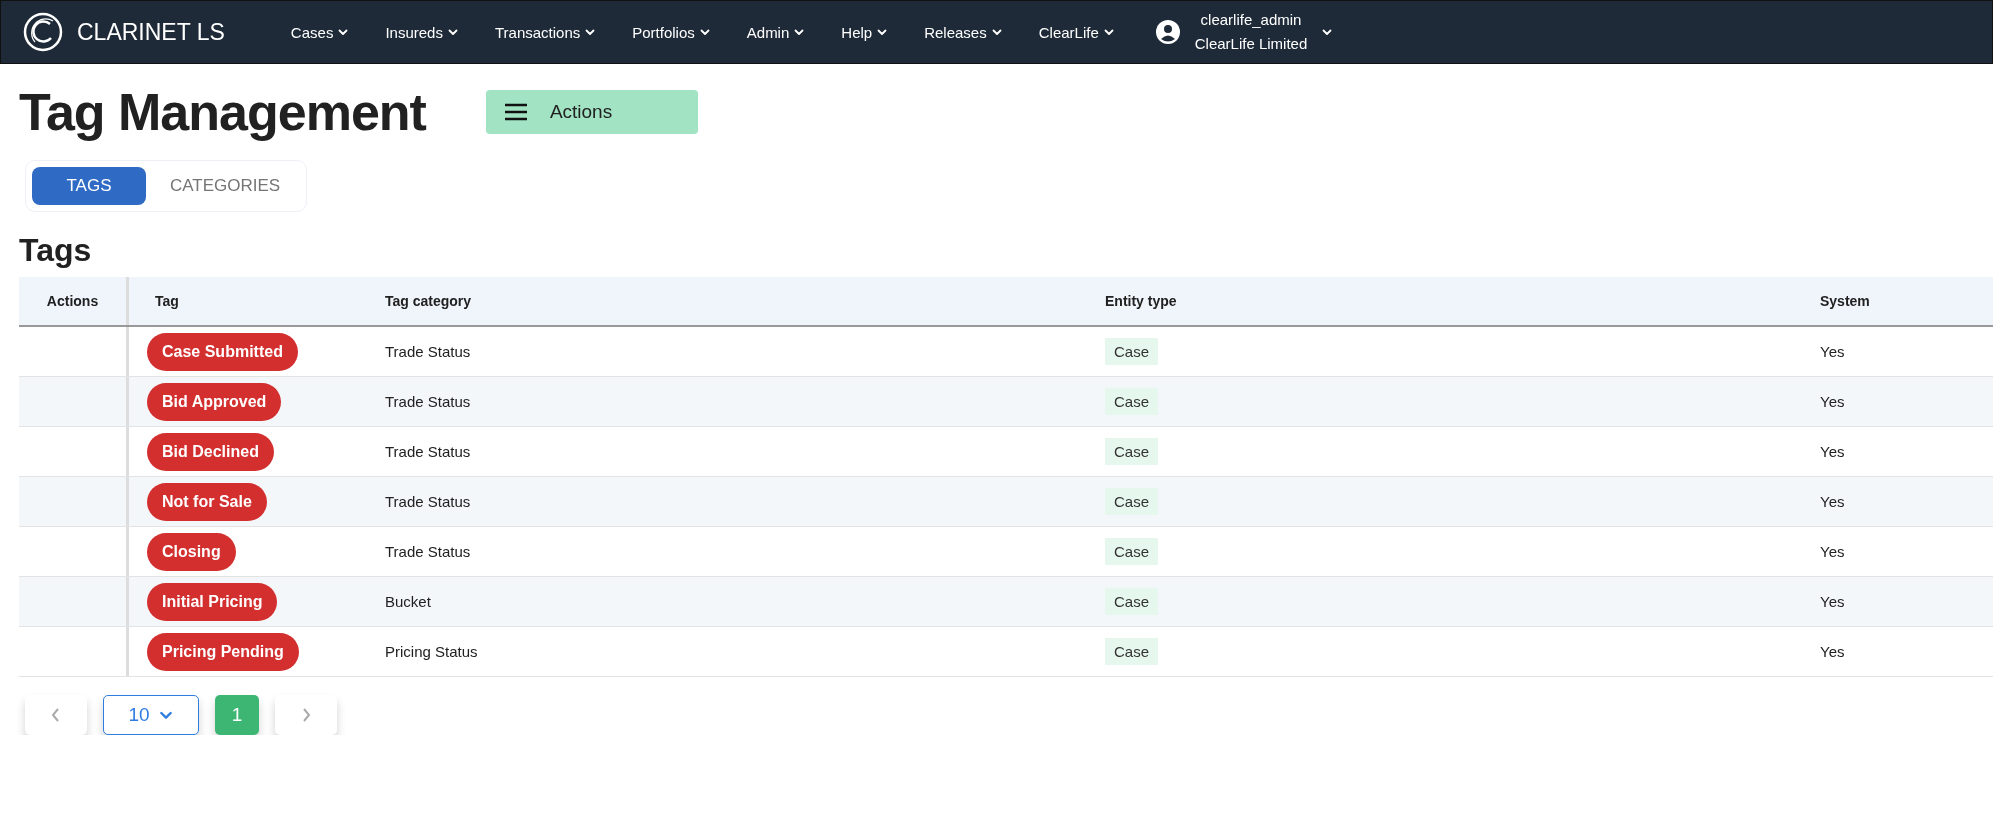  I want to click on tag-chip: Initial Pricing, so click(212, 601).